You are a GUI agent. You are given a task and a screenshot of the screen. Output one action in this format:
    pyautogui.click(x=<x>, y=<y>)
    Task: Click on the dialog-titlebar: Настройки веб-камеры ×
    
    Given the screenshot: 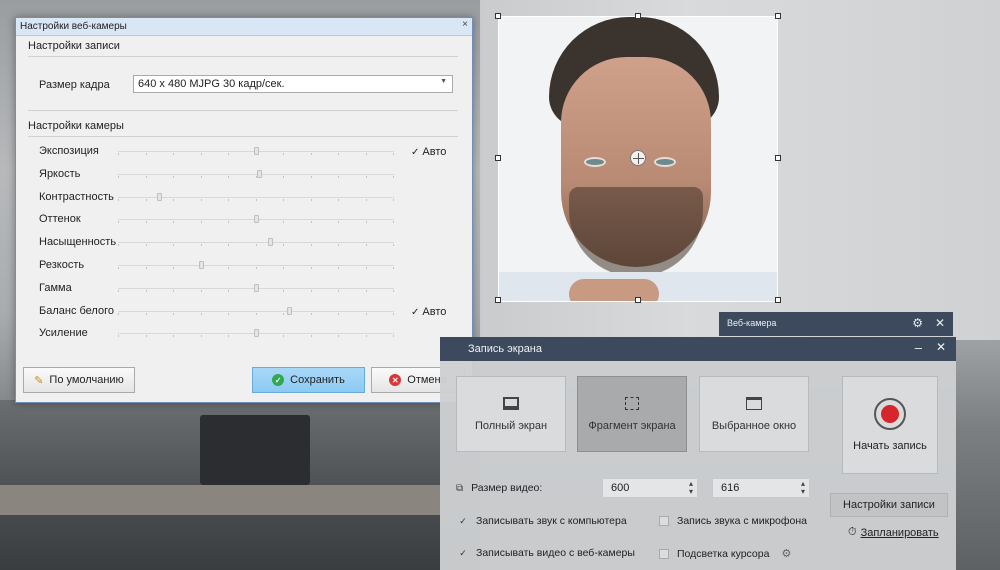 What is the action you would take?
    pyautogui.click(x=244, y=27)
    